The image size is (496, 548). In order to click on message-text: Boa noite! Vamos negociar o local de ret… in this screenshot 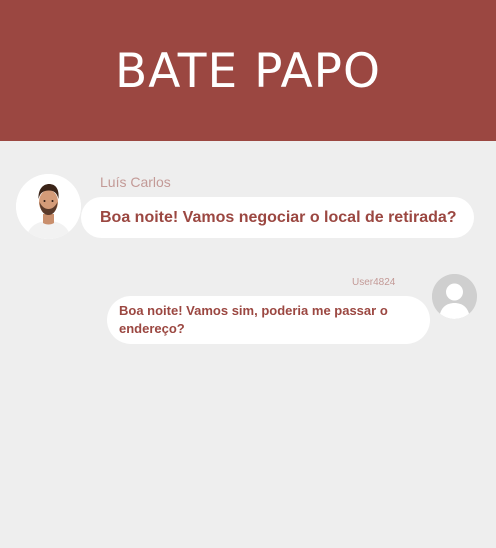, I will do `click(278, 217)`.